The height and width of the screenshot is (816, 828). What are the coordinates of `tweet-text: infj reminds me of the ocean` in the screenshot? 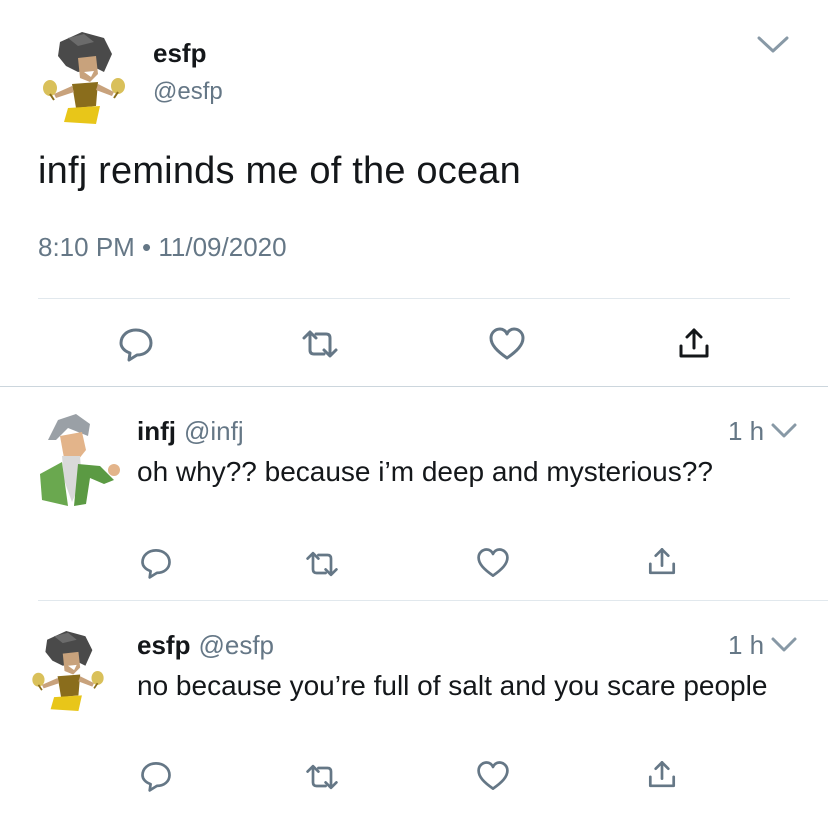 It's located at (279, 171).